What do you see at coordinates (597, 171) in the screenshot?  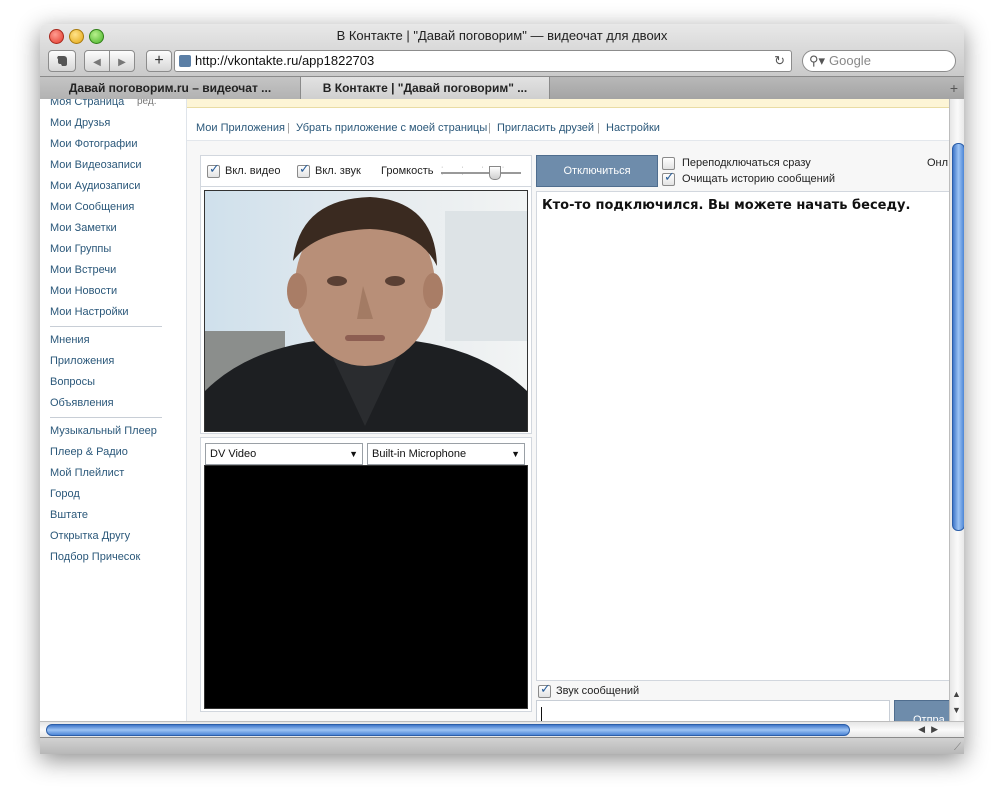 I see `disconnect-button: Отключиться` at bounding box center [597, 171].